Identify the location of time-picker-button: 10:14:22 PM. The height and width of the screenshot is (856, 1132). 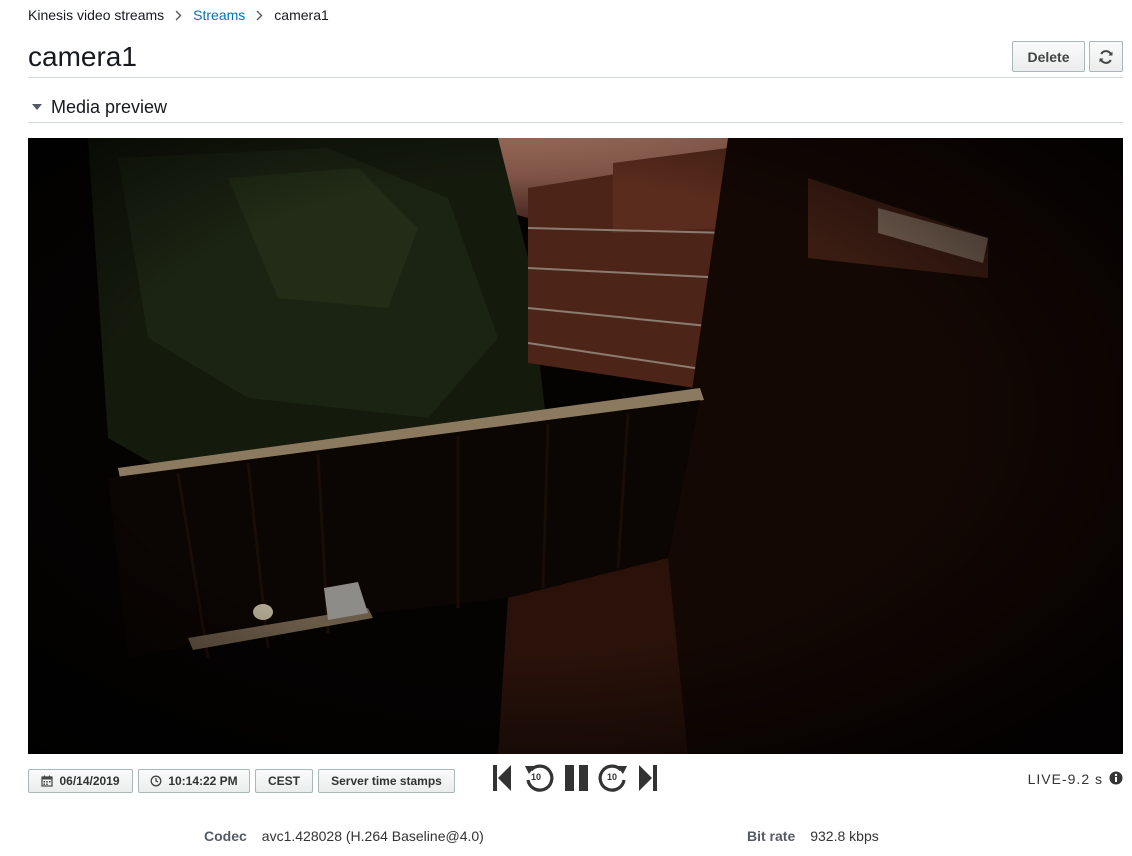
(194, 781).